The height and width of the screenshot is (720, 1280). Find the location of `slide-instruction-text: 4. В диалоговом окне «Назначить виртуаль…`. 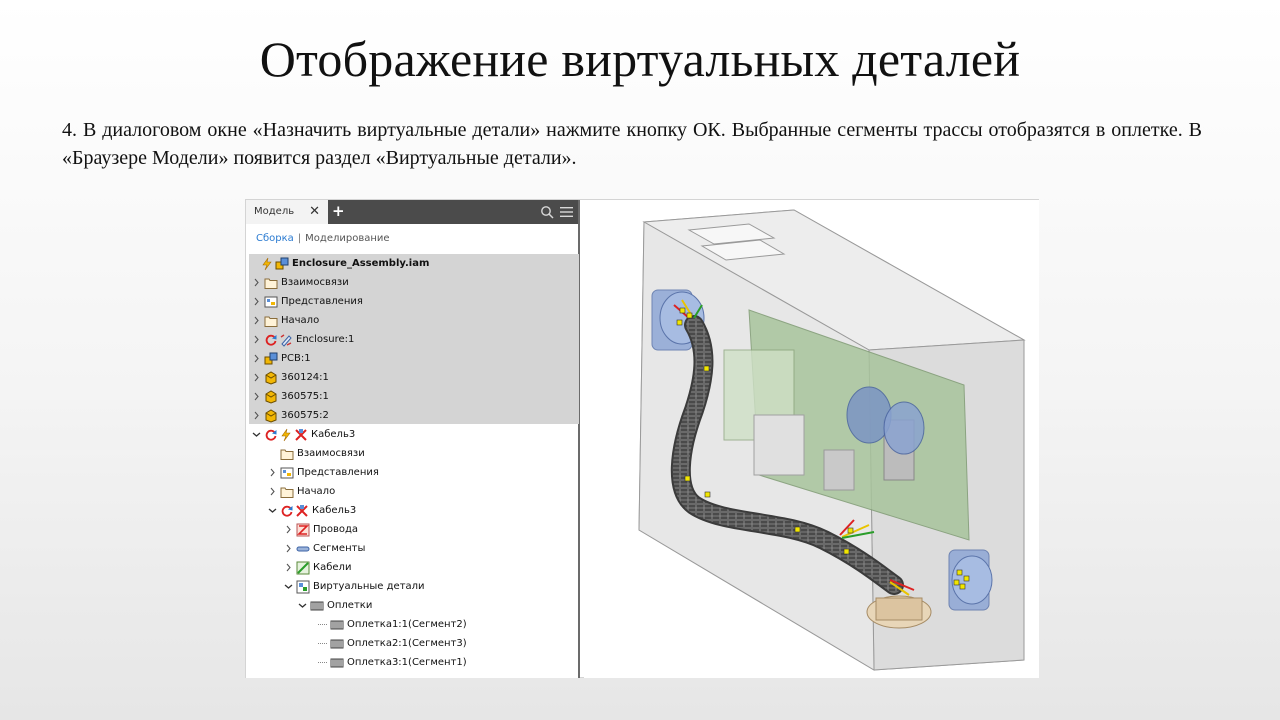

slide-instruction-text: 4. В диалоговом окне «Назначить виртуаль… is located at coordinates (632, 144).